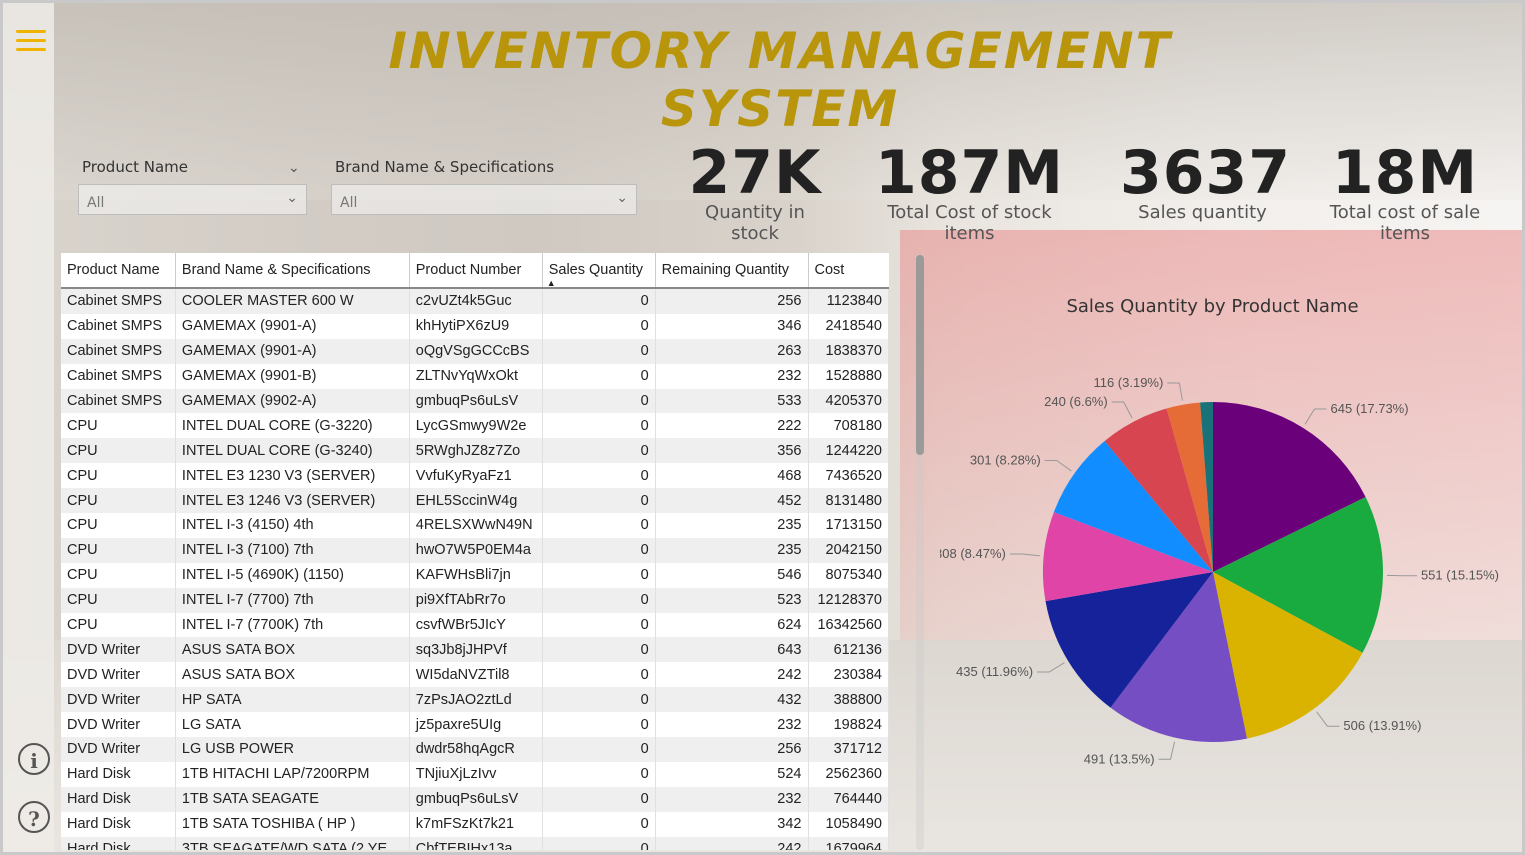  Describe the element at coordinates (292, 675) in the screenshot. I see `table-cell: ASUS SATA BOX` at that location.